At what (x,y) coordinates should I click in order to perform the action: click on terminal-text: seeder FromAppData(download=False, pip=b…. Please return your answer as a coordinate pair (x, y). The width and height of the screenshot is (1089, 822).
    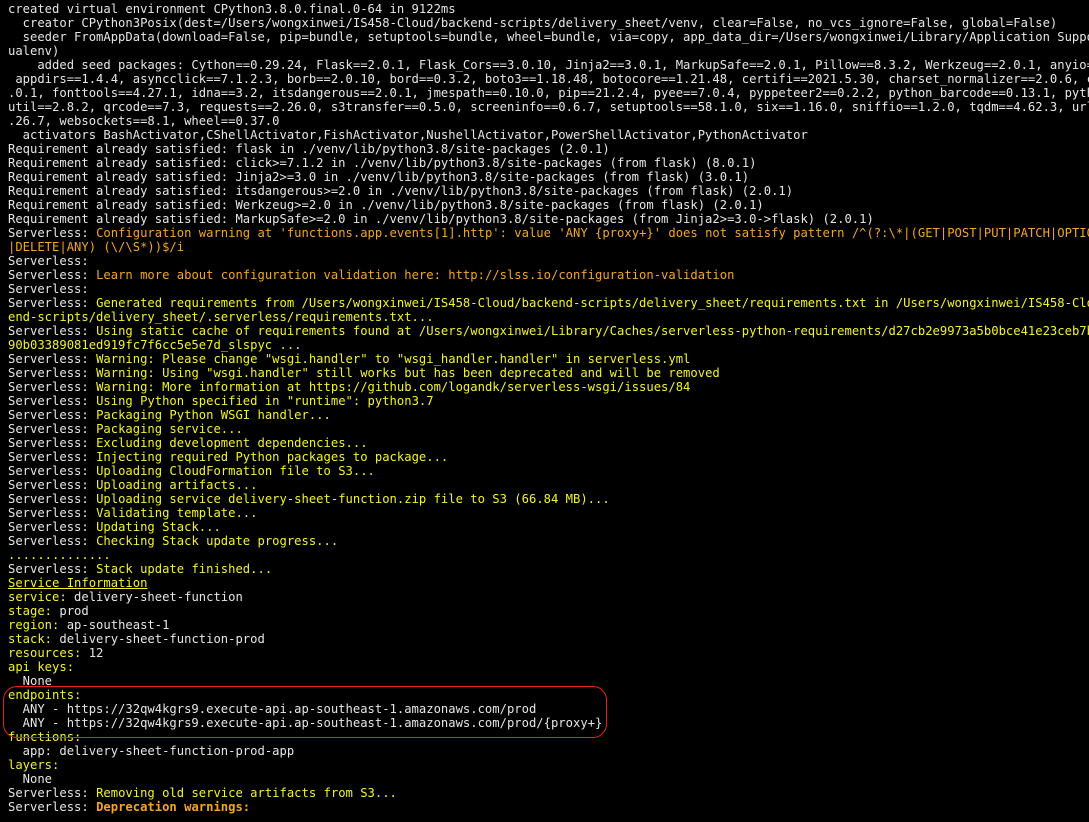
    Looking at the image, I should click on (548, 37).